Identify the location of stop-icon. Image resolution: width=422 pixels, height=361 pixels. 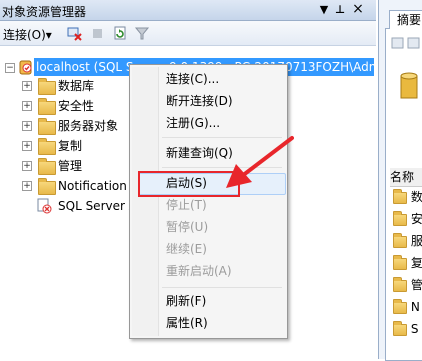
(98, 33).